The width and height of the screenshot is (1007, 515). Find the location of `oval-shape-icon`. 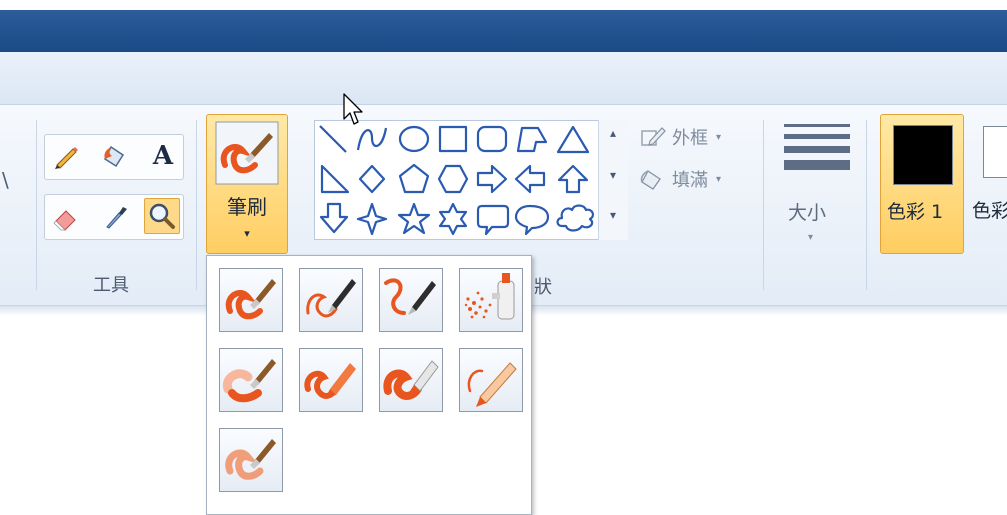

oval-shape-icon is located at coordinates (414, 139).